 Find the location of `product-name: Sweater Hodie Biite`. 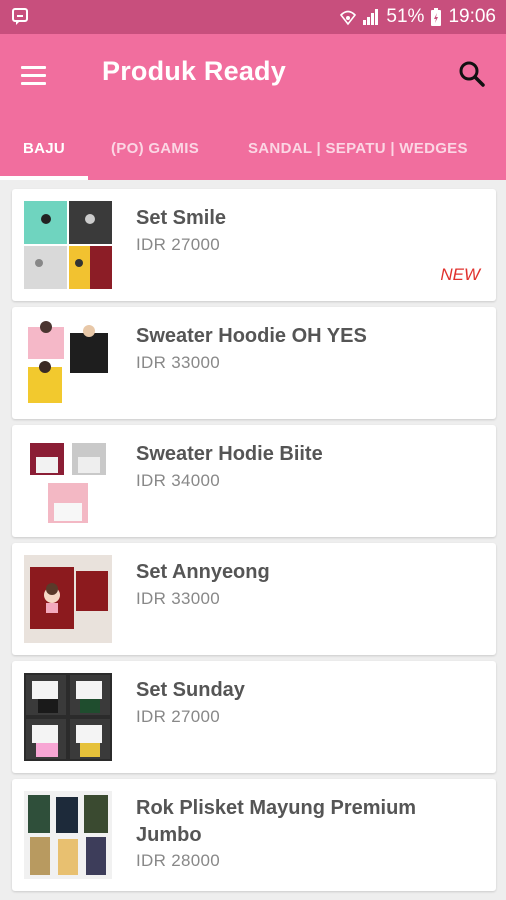

product-name: Sweater Hodie Biite is located at coordinates (229, 454).